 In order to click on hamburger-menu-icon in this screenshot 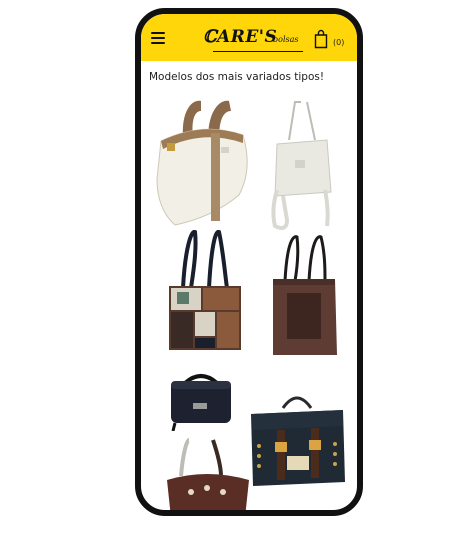, I will do `click(158, 38)`.